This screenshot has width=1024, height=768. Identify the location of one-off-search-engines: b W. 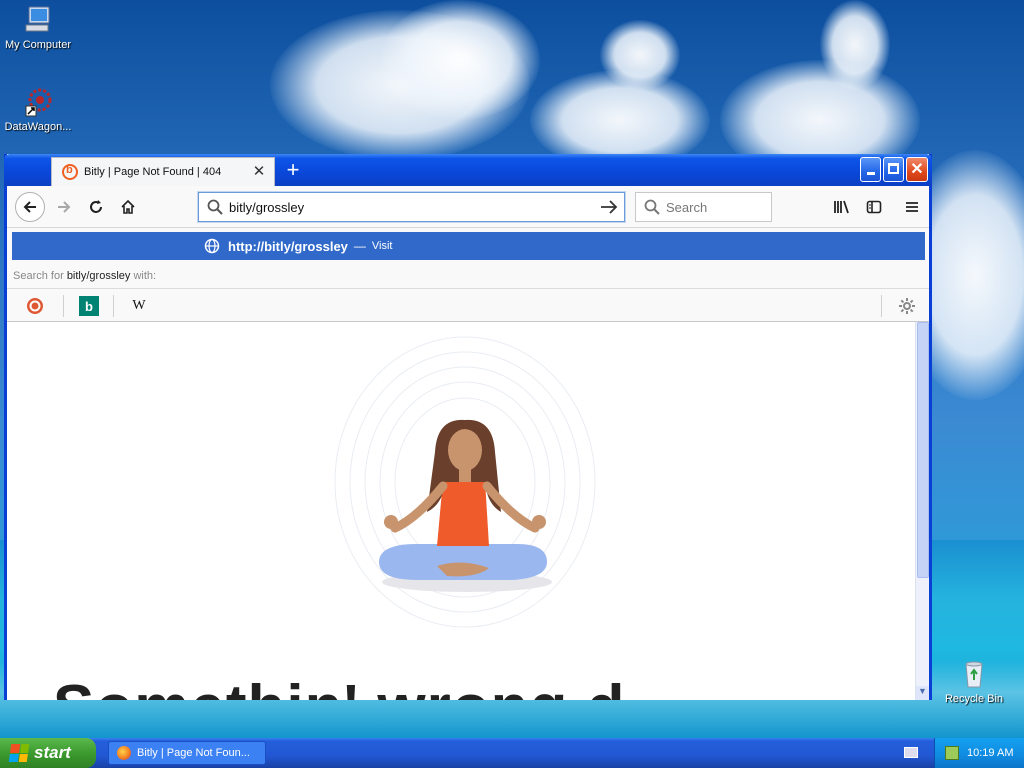
(468, 305).